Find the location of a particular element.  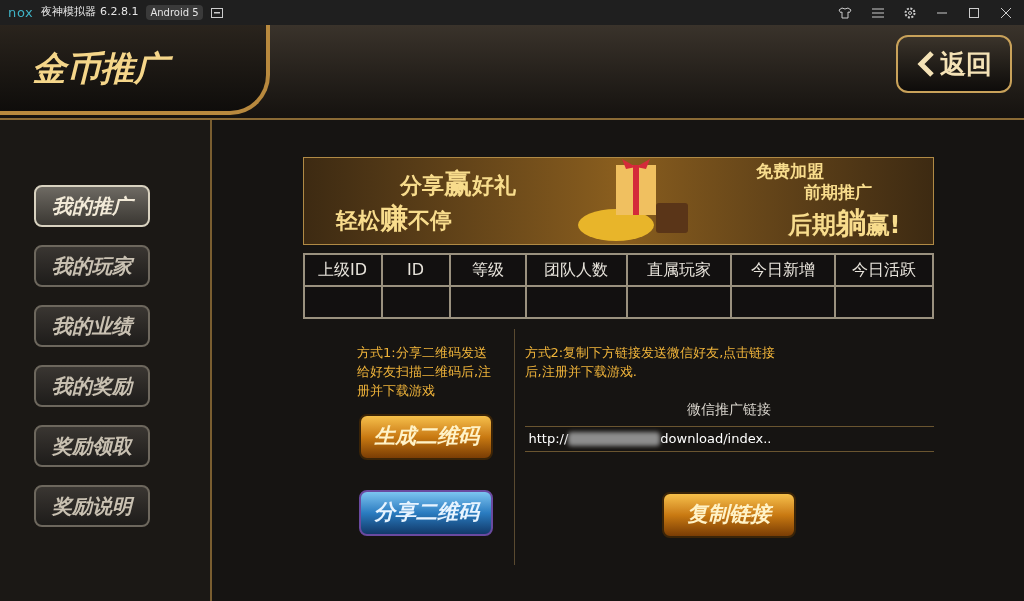

column-header: 今日新增 is located at coordinates (781, 270).